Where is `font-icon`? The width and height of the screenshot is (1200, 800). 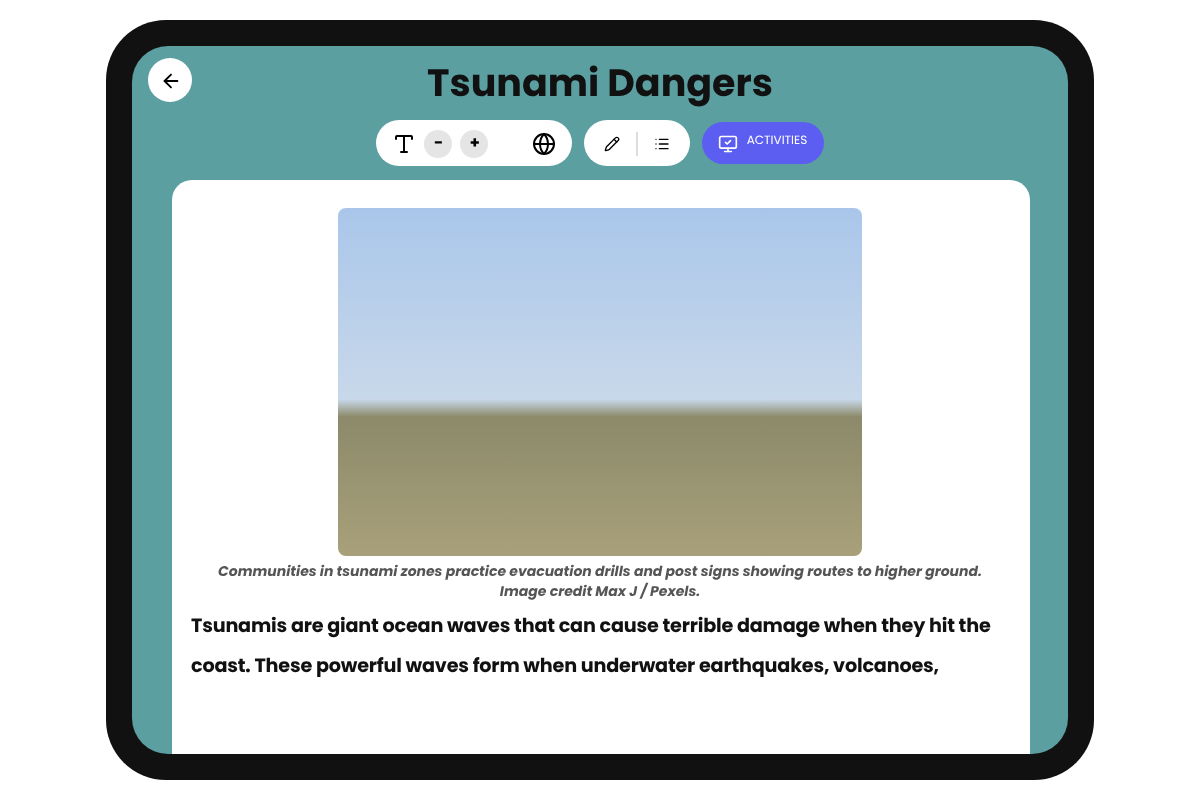
font-icon is located at coordinates (404, 143).